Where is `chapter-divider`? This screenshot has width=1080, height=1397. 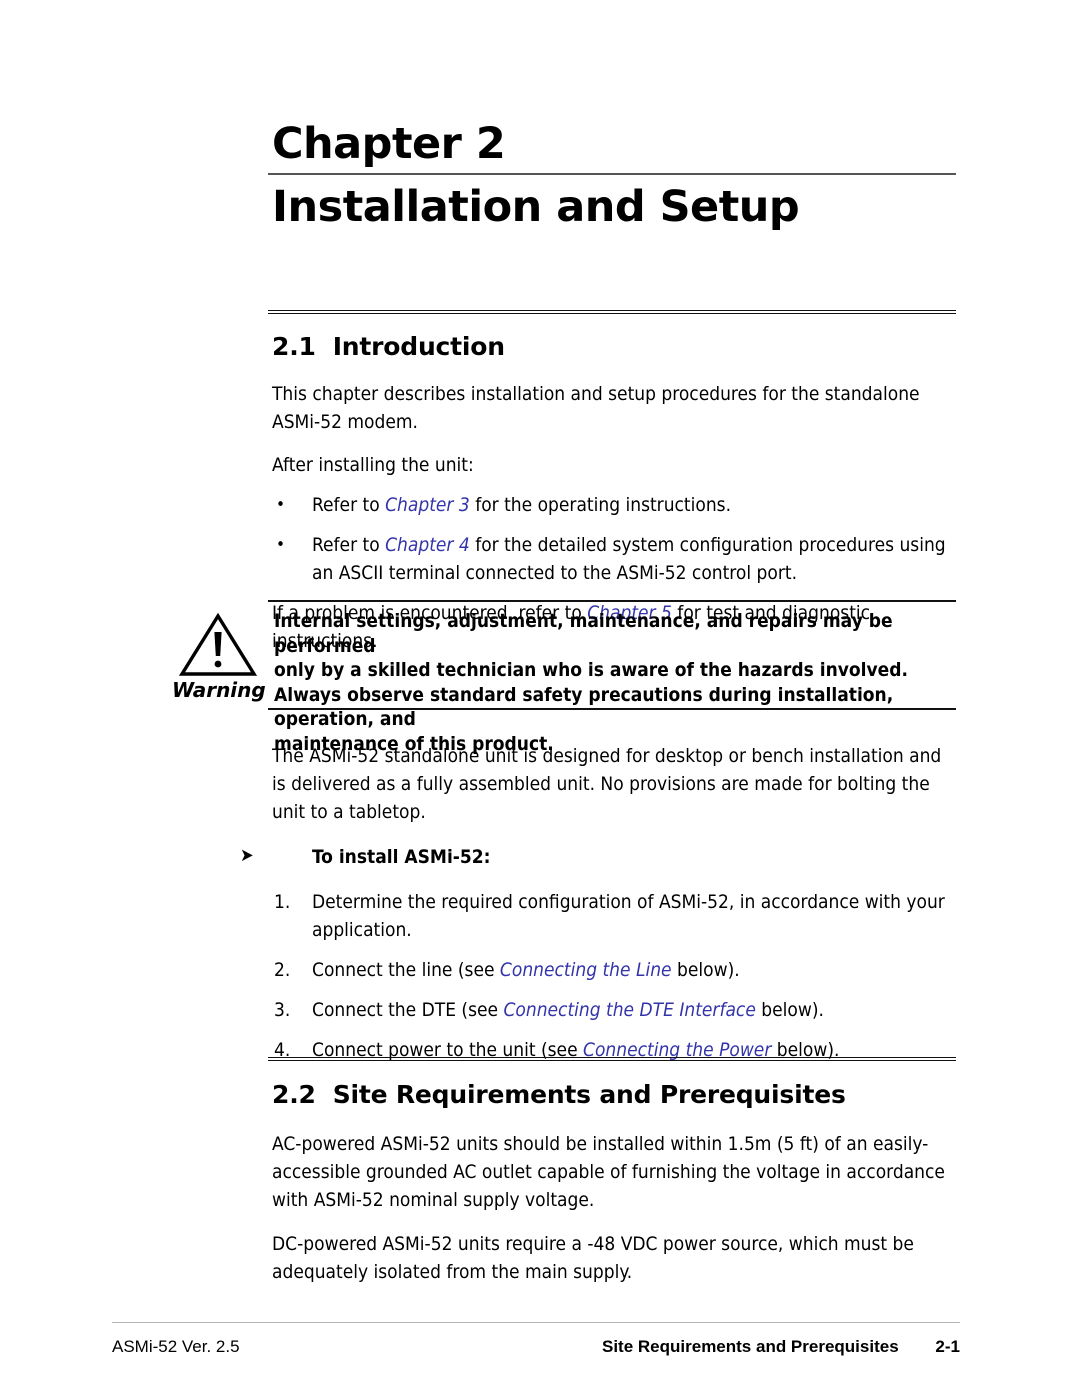
chapter-divider is located at coordinates (612, 174).